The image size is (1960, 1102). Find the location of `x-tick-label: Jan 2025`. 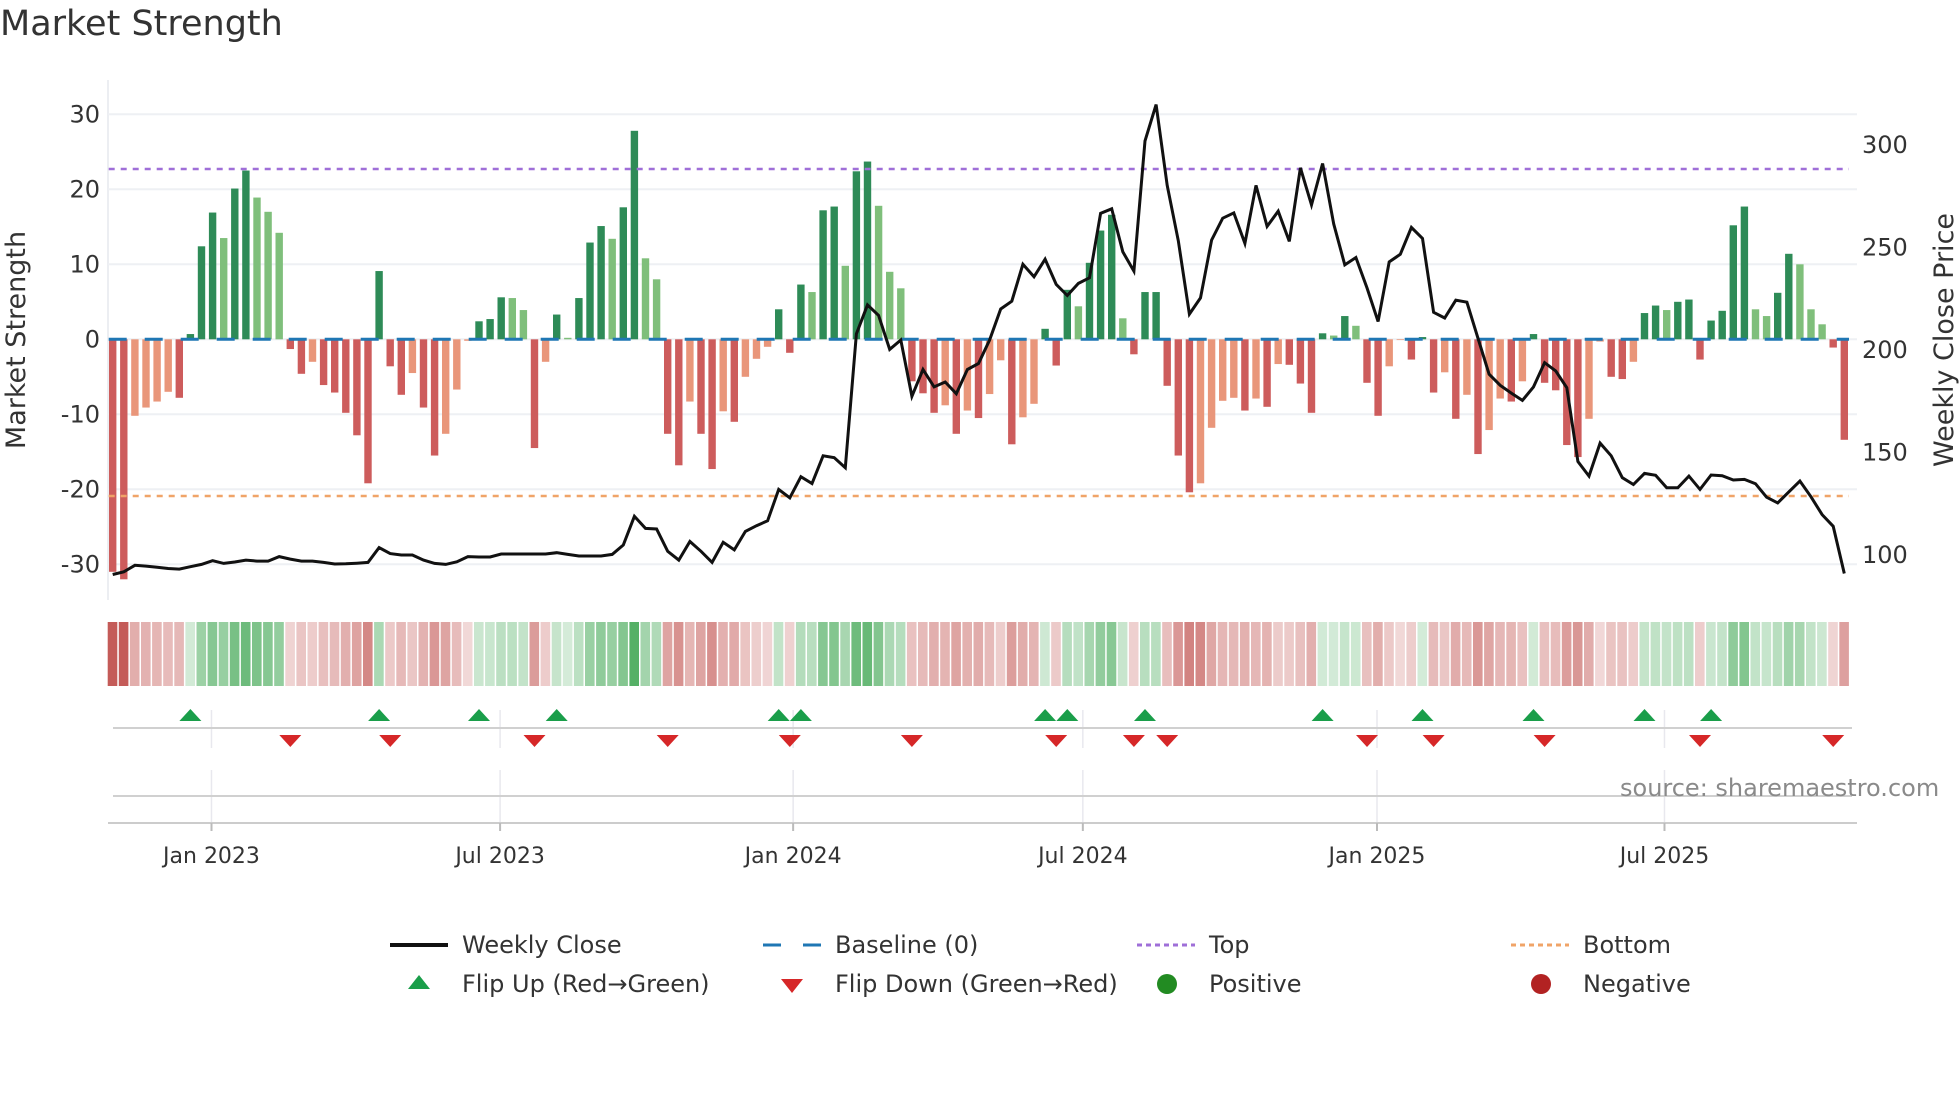

x-tick-label: Jan 2025 is located at coordinates (1376, 856).